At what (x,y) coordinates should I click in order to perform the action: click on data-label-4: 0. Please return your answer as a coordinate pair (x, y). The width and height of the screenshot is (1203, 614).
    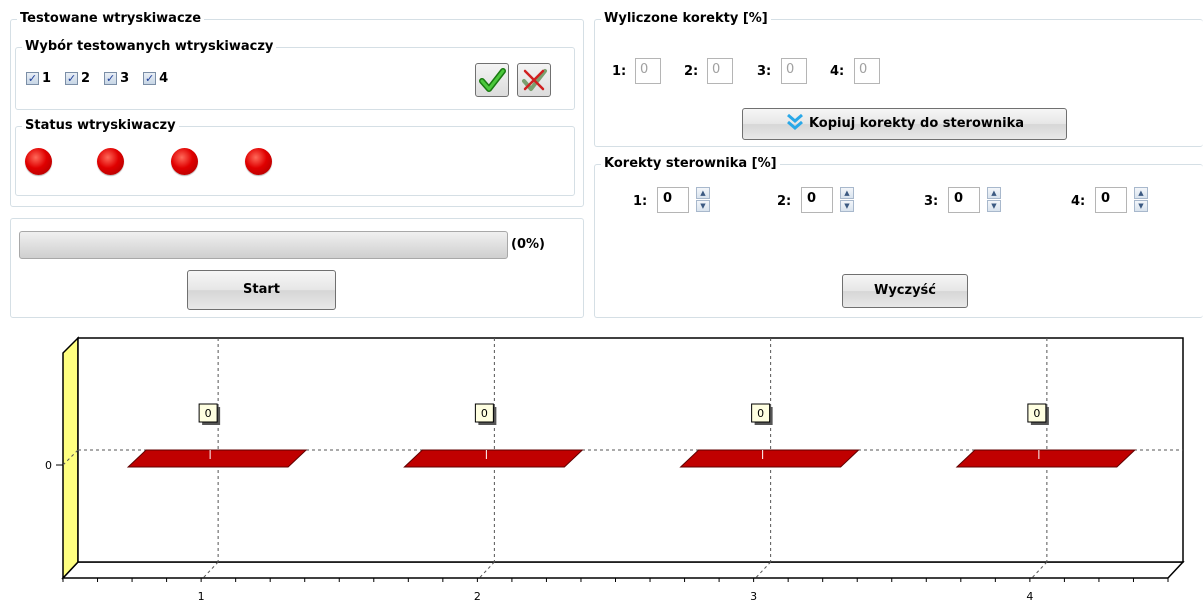
    Looking at the image, I should click on (1036, 413).